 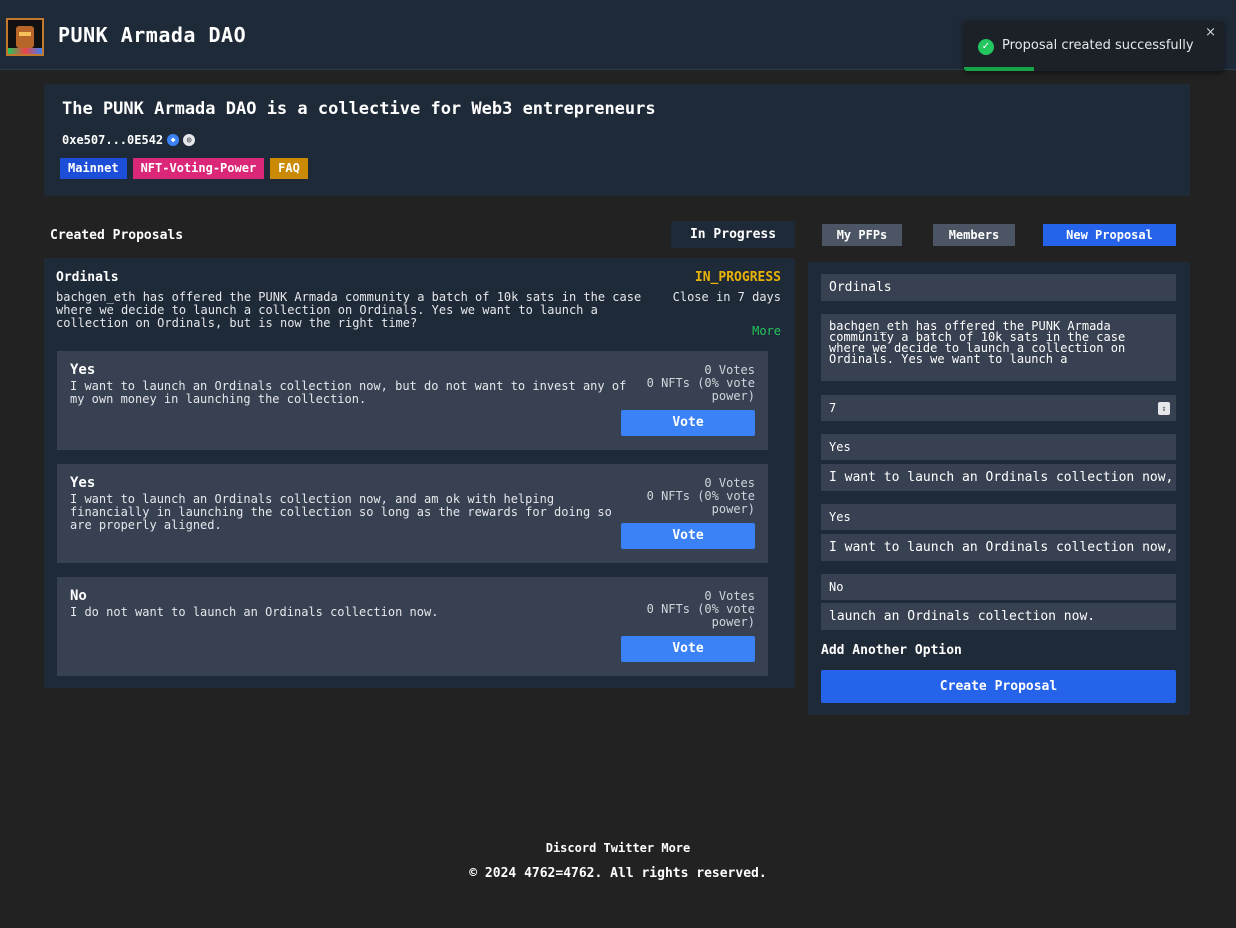 I want to click on option-1-title-input: Yes, so click(x=998, y=447).